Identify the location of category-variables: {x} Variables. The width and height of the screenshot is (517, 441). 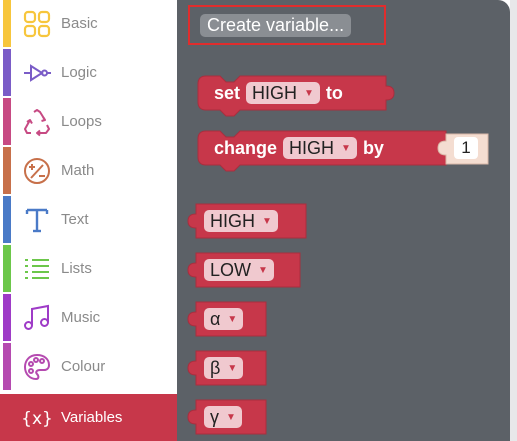
(88, 417).